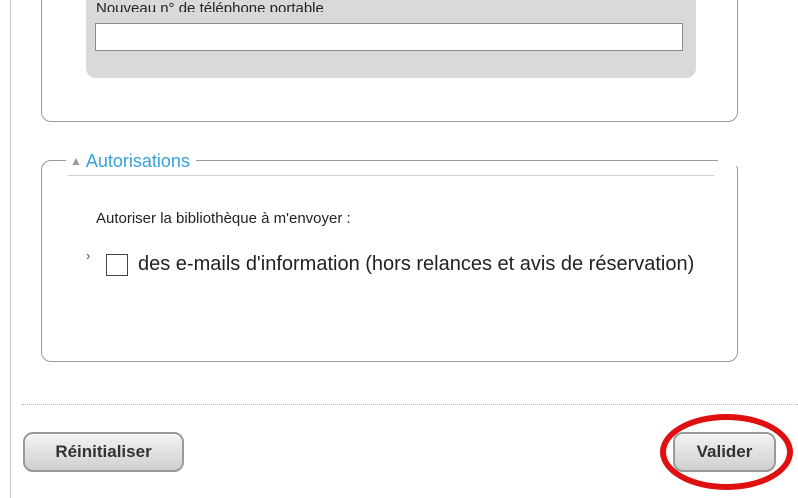 This screenshot has width=798, height=498. What do you see at coordinates (117, 265) in the screenshot?
I see `info-emails-checkbox` at bounding box center [117, 265].